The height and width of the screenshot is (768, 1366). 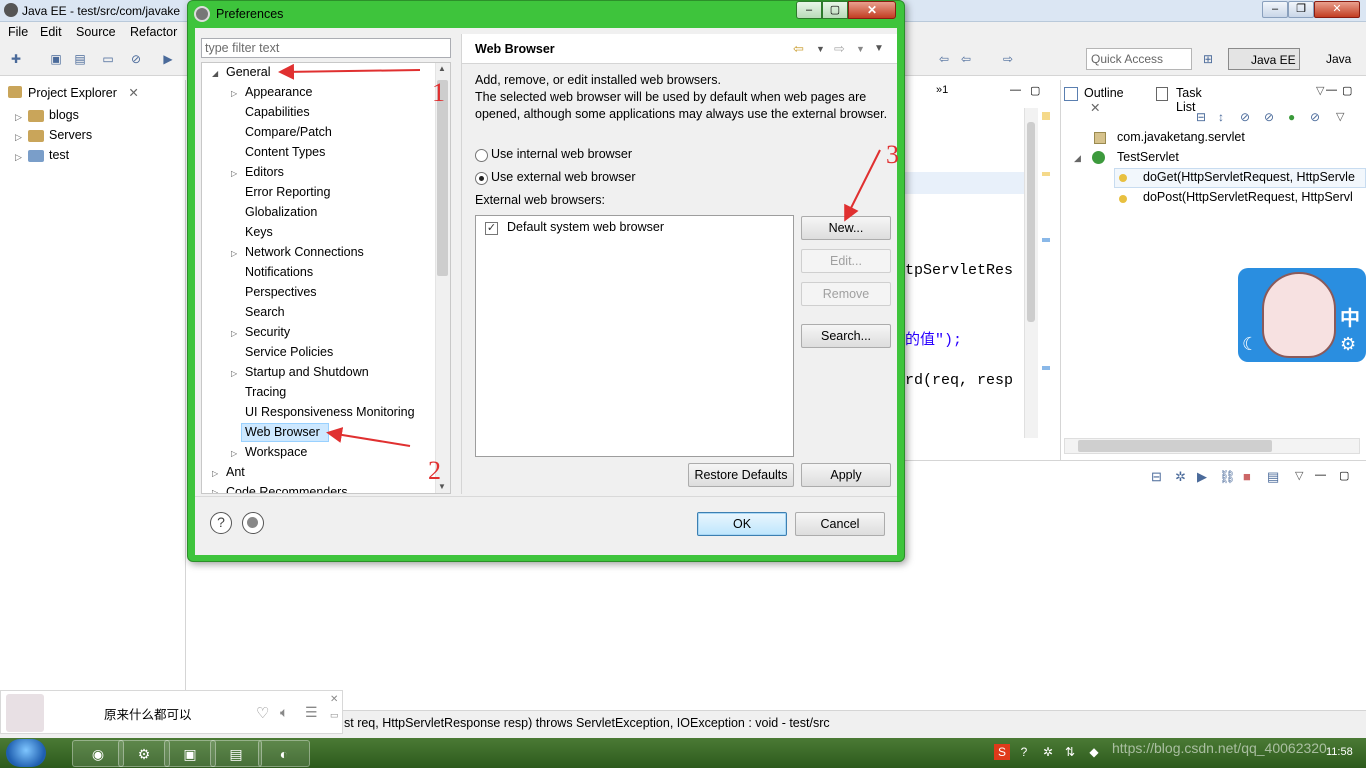 I want to click on cancel-button: Cancel, so click(x=840, y=524).